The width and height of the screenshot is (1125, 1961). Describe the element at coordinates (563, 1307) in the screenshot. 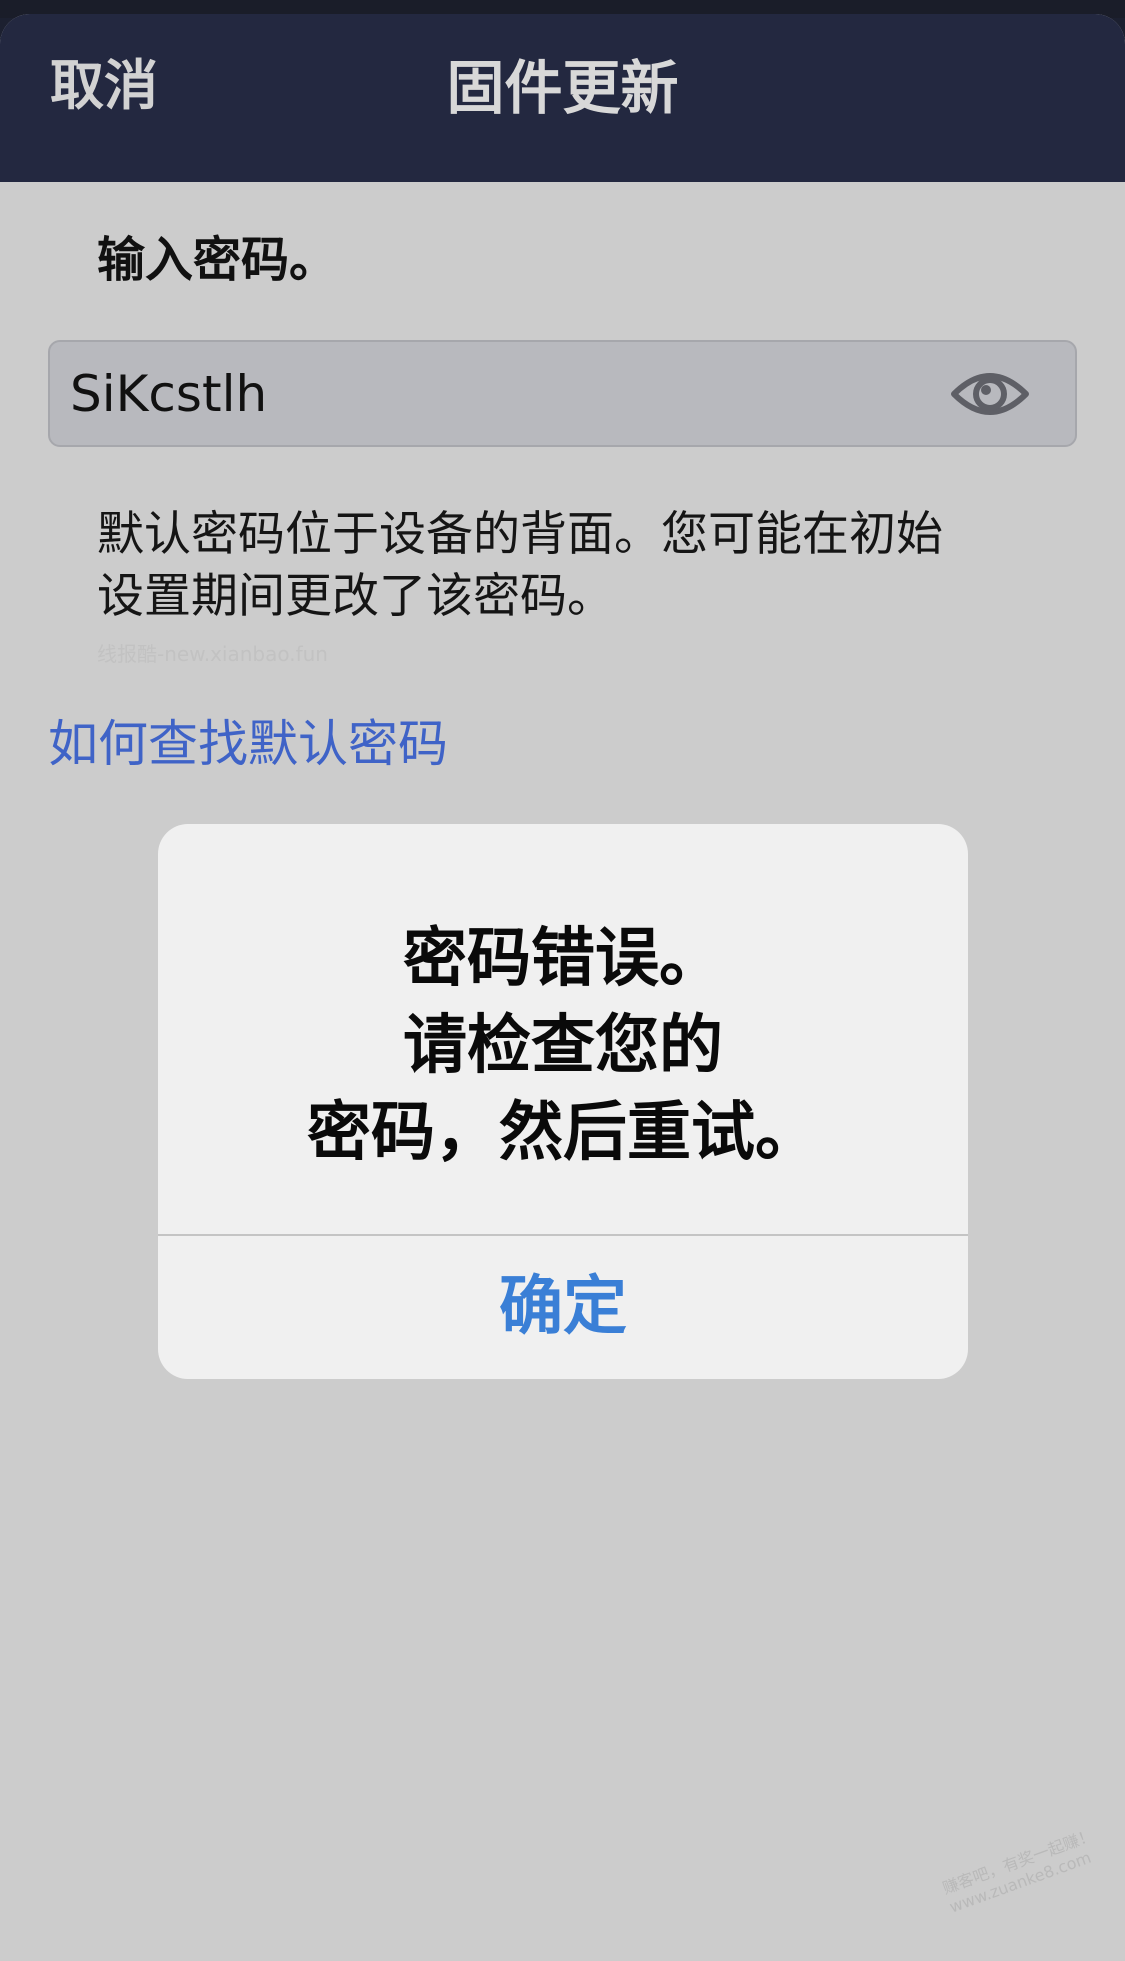

I see `ok-button: 确定` at that location.